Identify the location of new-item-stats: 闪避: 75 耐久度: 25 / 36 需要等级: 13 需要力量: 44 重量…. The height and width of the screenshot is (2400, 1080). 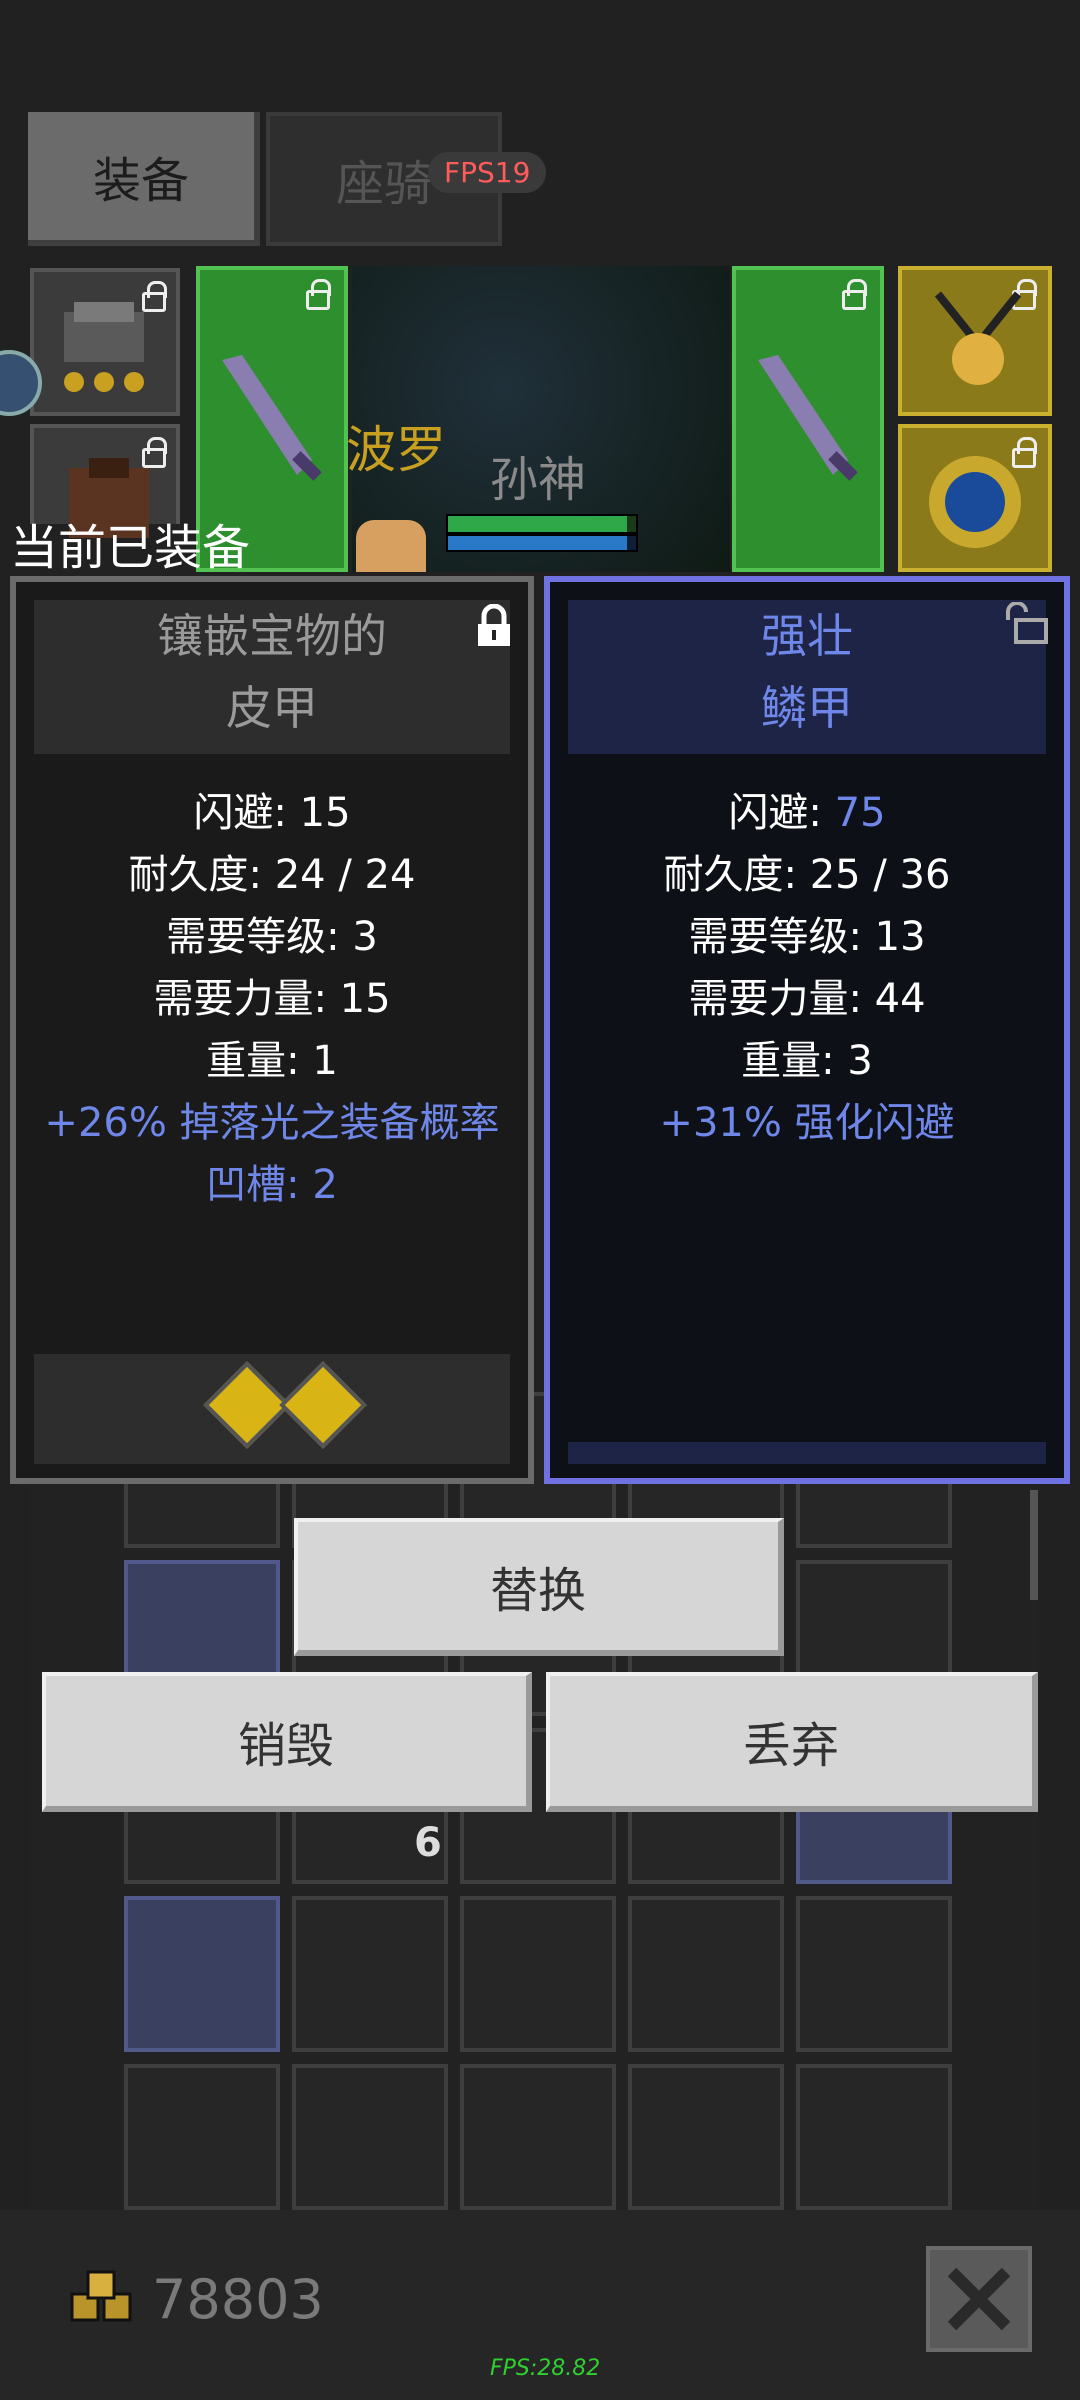
(807, 968).